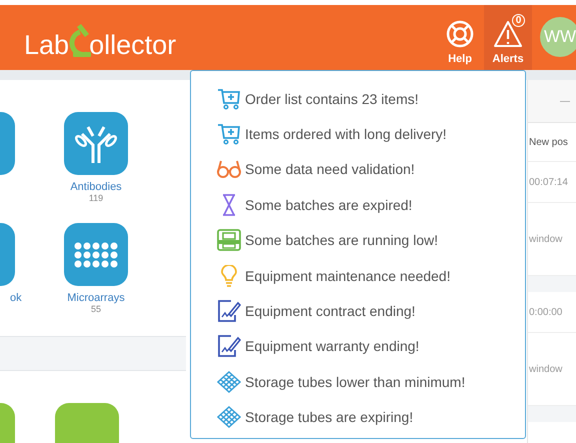 The width and height of the screenshot is (576, 443). What do you see at coordinates (329, 417) in the screenshot?
I see `alert-text: Storage tubes are expiring!` at bounding box center [329, 417].